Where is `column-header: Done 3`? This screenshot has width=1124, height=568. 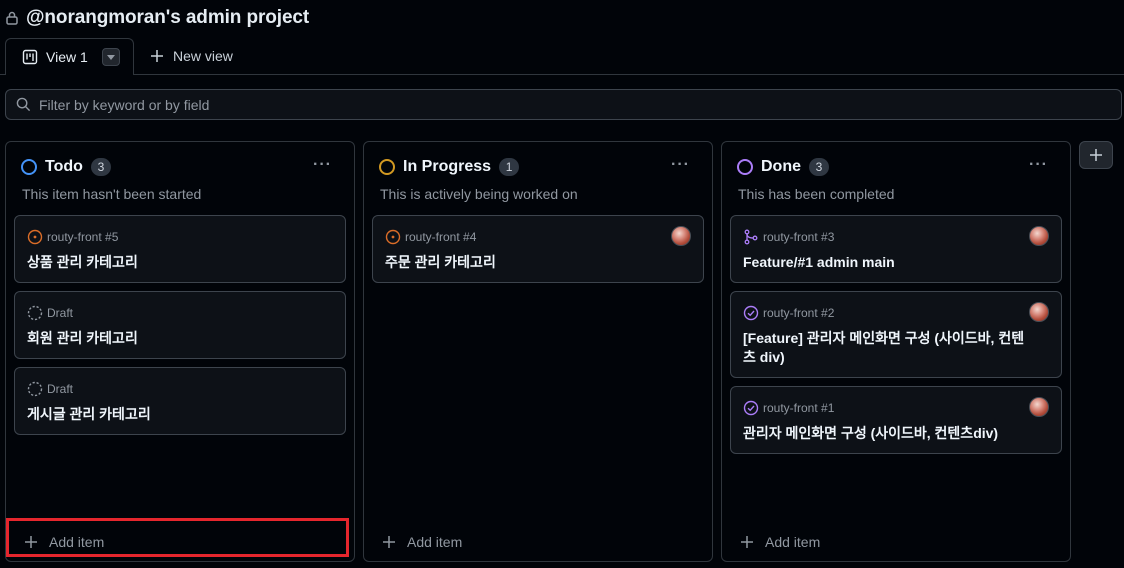 column-header: Done 3 is located at coordinates (783, 167).